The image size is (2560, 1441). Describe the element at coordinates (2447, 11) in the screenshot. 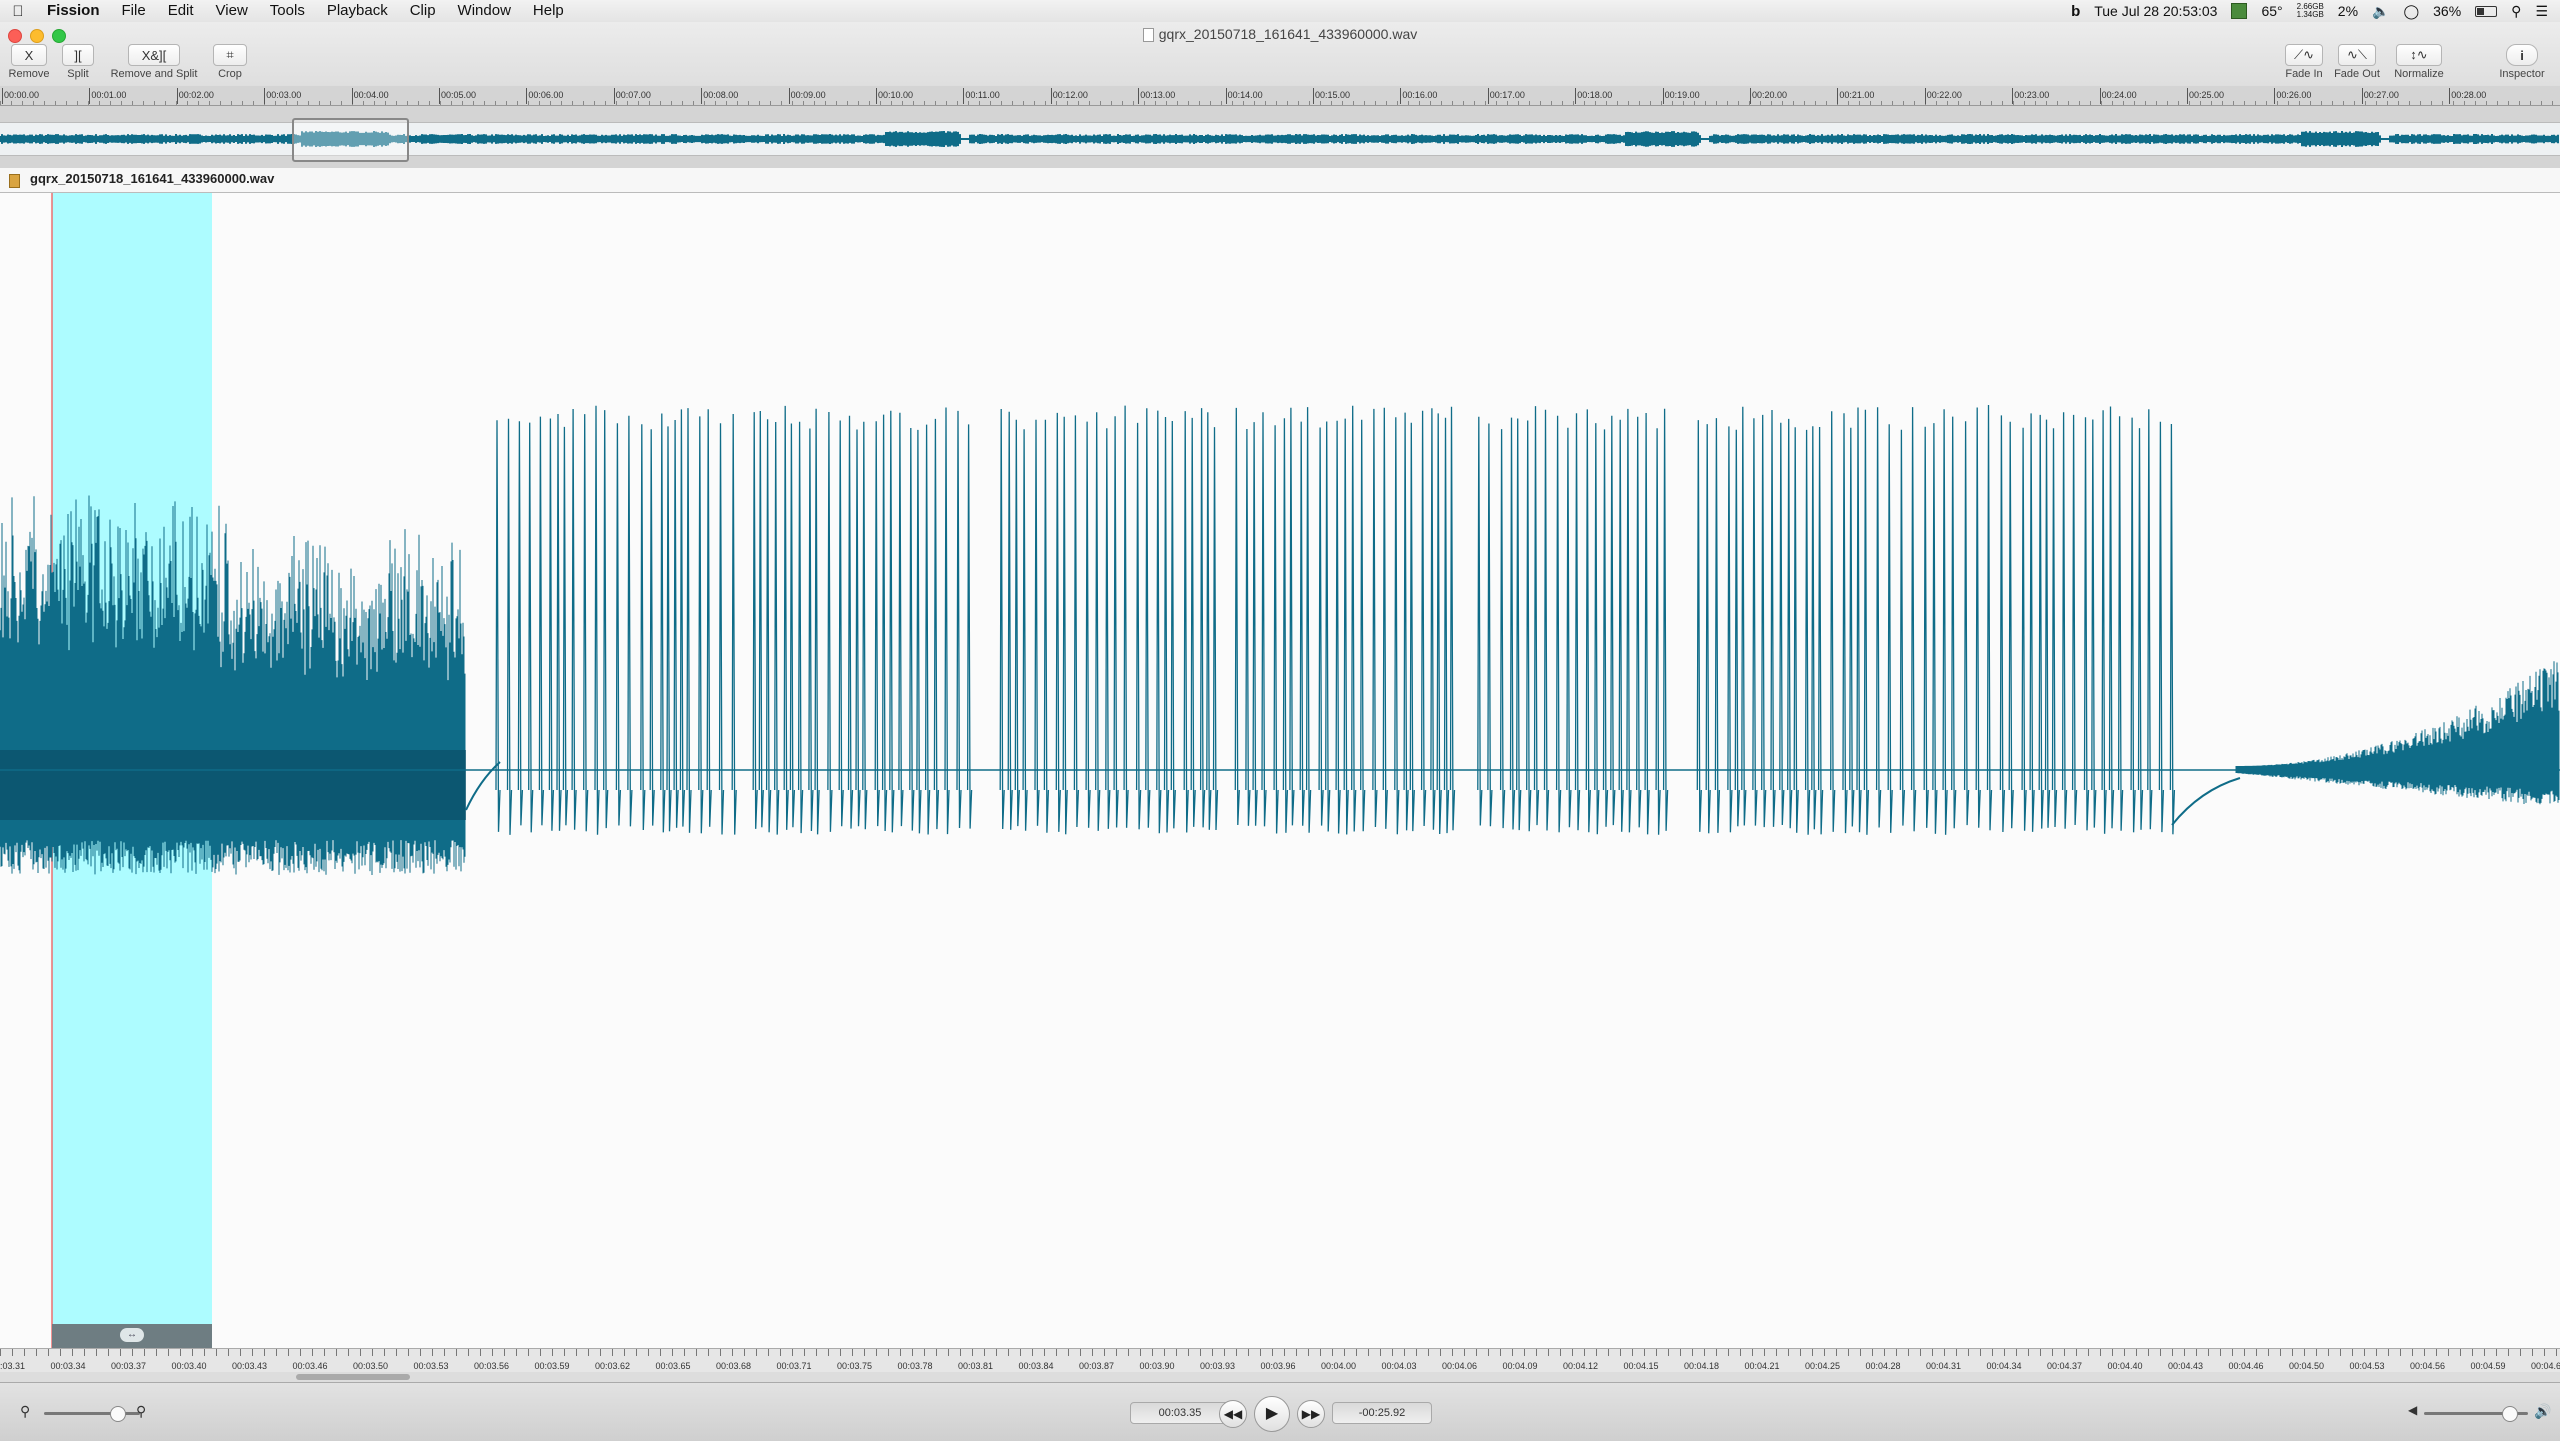

I see `battery-percent: 36%` at that location.